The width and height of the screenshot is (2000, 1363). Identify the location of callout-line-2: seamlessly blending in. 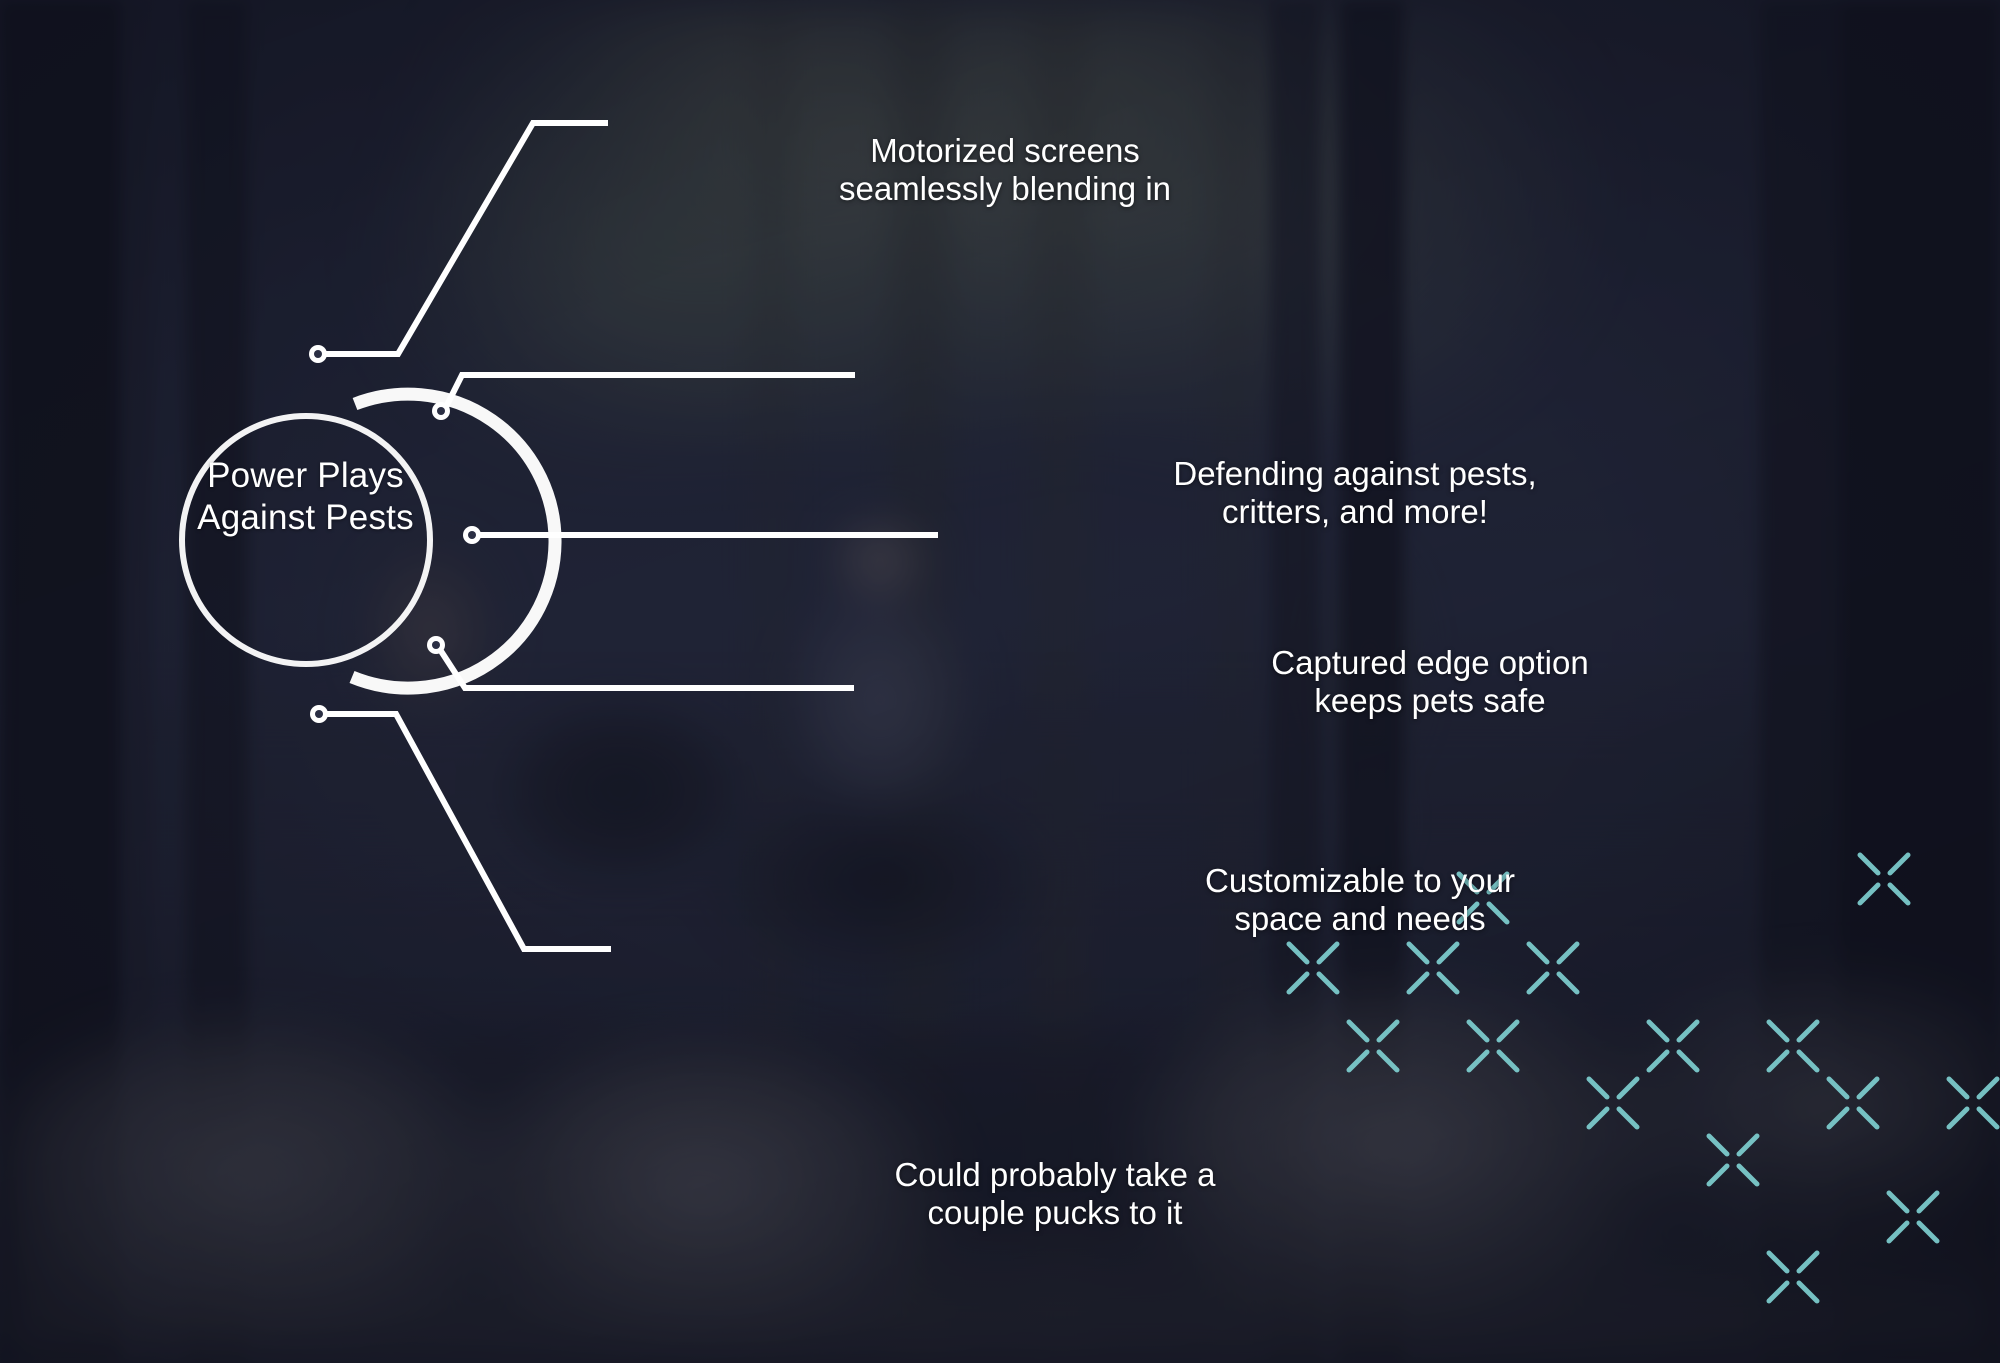
(1004, 188).